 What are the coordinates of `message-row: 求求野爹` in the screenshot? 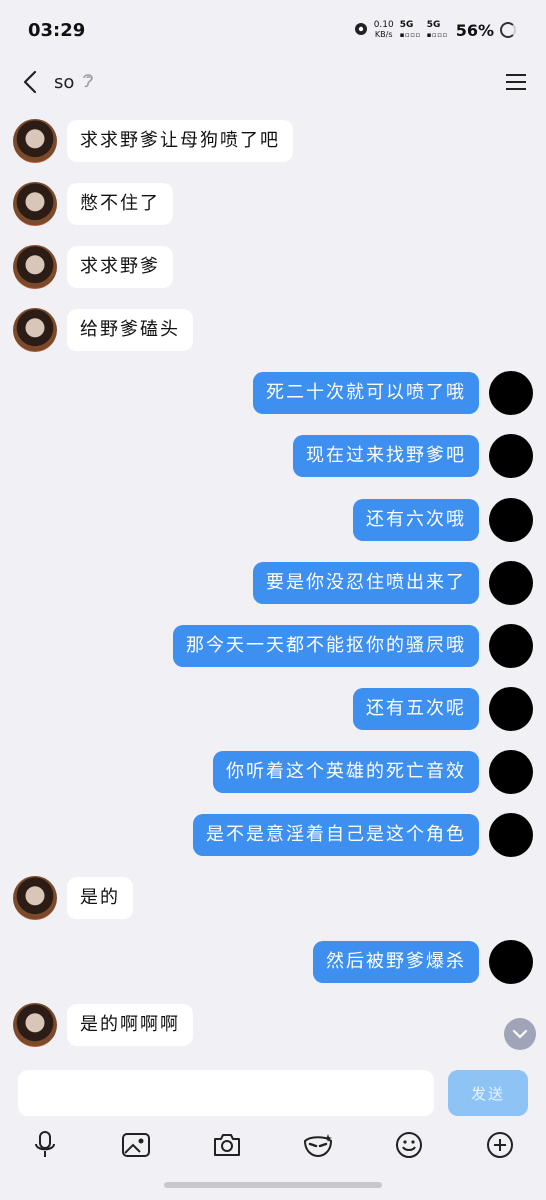 It's located at (273, 267).